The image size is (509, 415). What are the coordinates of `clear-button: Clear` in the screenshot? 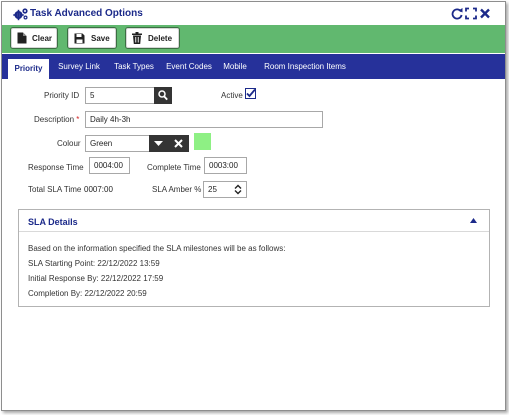 It's located at (34, 38).